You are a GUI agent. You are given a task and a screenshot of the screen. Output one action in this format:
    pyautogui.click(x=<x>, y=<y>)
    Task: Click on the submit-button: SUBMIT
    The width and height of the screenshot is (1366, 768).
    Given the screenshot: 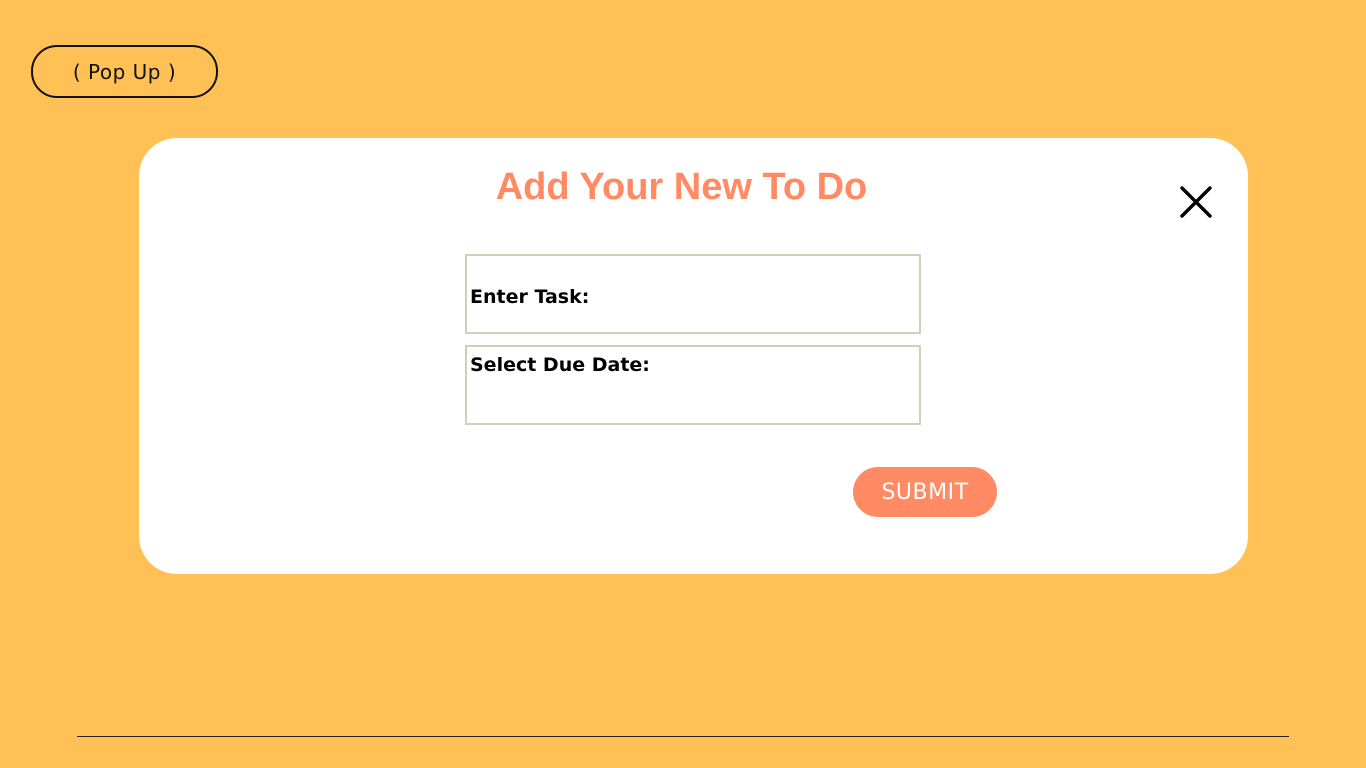 What is the action you would take?
    pyautogui.click(x=925, y=492)
    